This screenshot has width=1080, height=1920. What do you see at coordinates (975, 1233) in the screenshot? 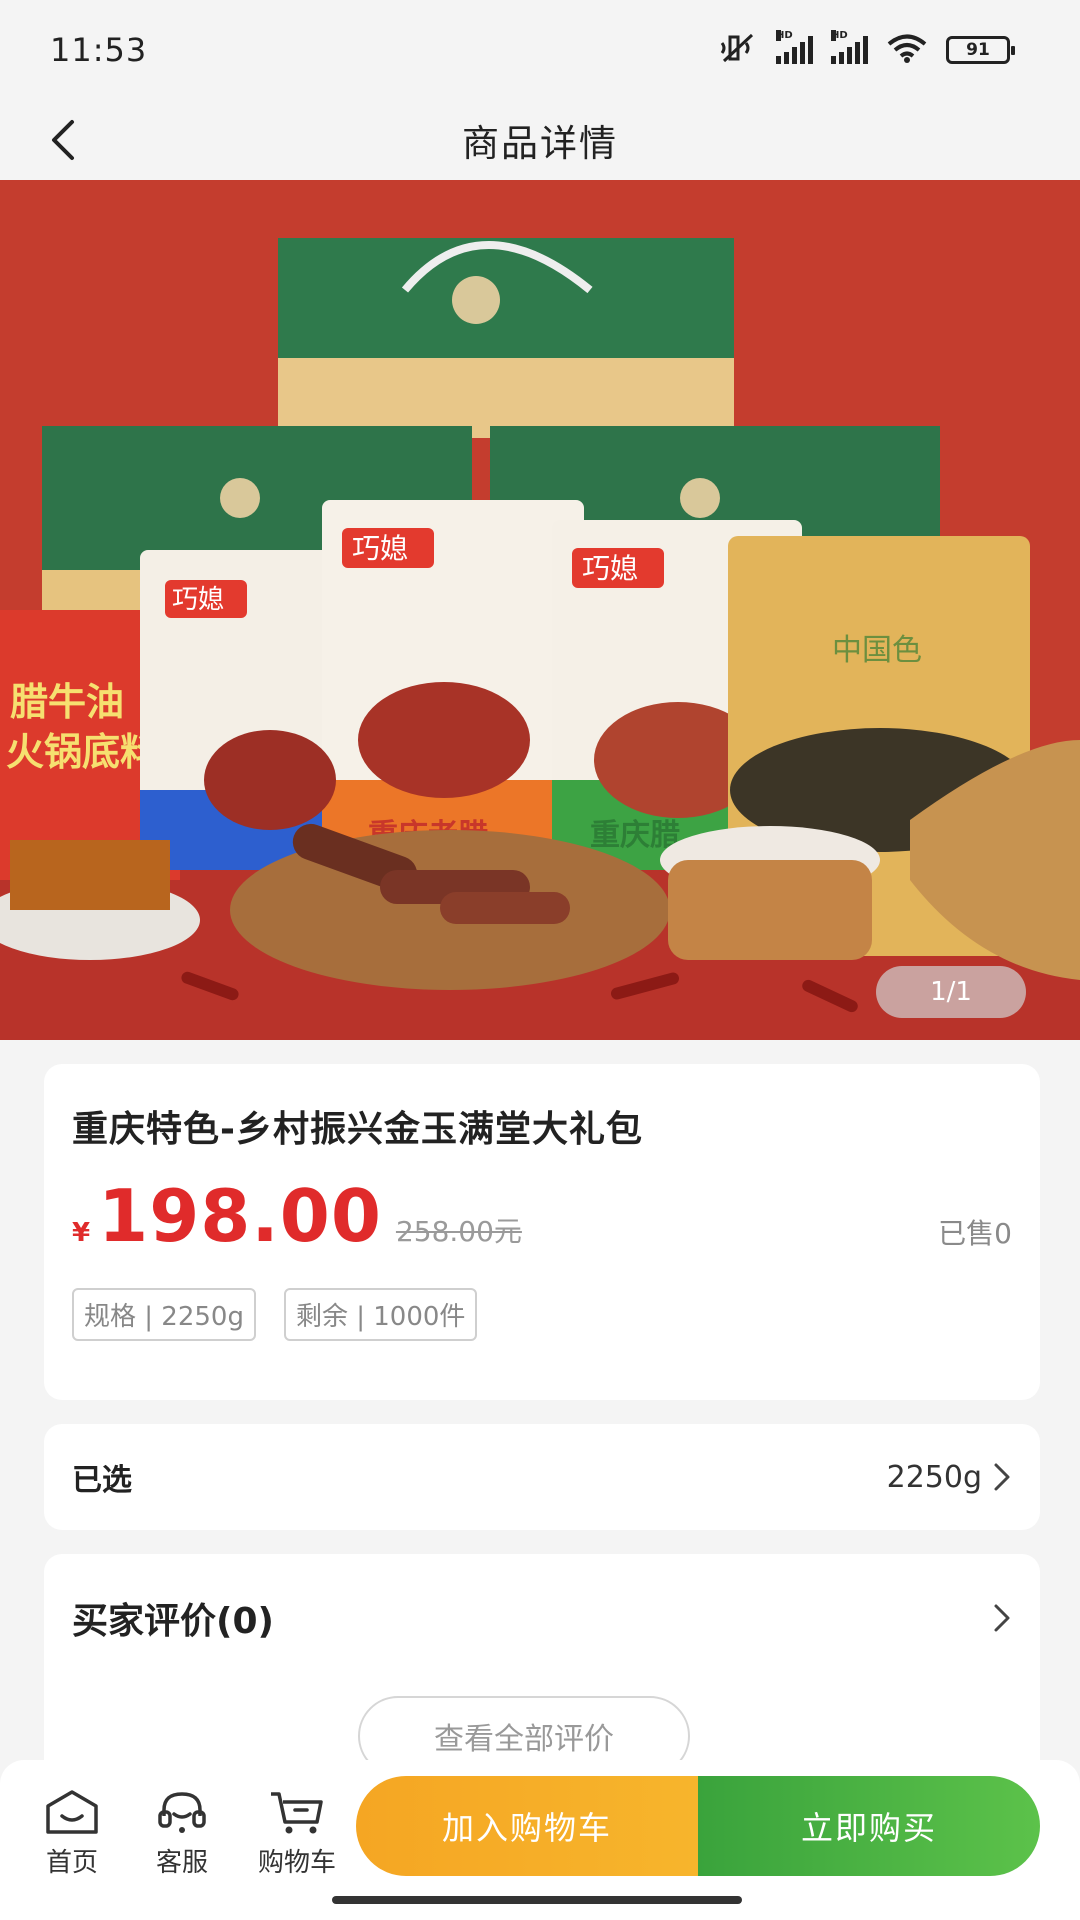
I see `sold-count: 已售0` at bounding box center [975, 1233].